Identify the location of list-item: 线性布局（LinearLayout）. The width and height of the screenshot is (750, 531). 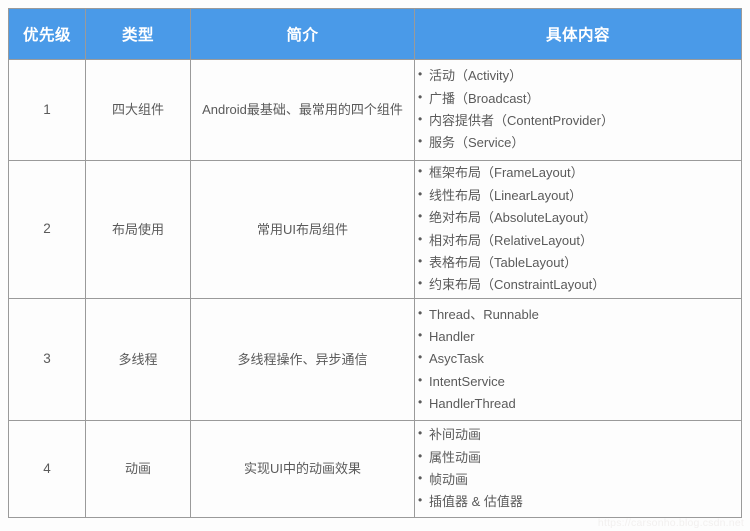
(579, 195).